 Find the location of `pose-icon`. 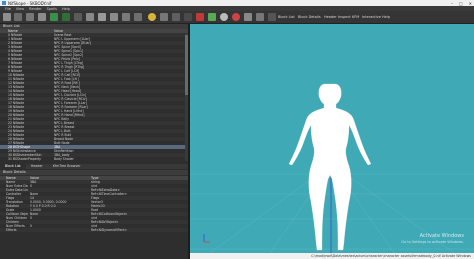

pose-icon is located at coordinates (138, 17).